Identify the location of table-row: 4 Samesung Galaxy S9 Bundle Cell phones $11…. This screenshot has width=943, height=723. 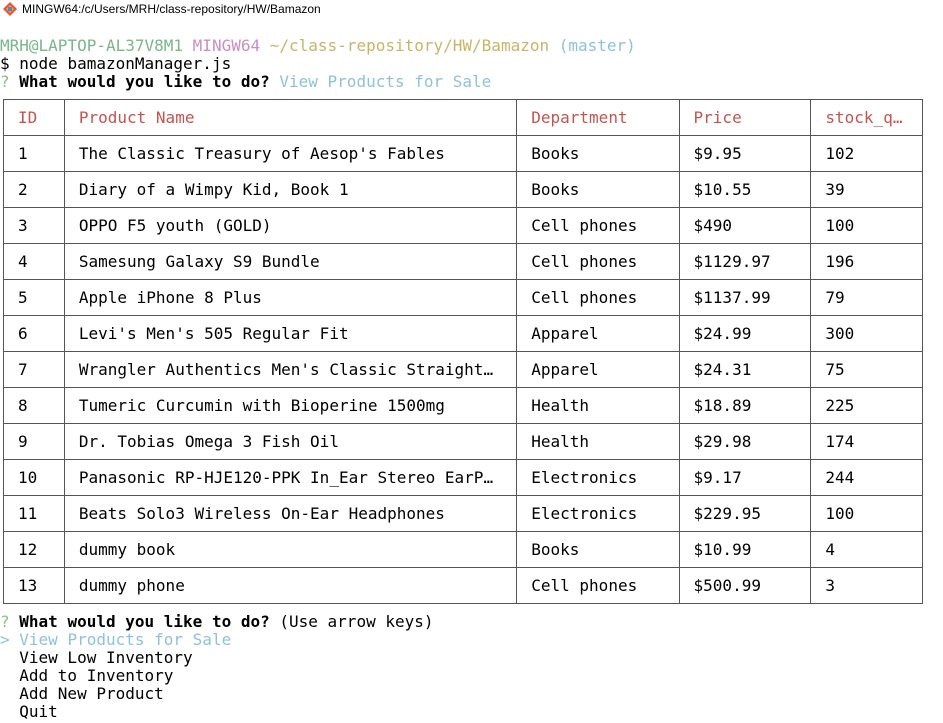
(463, 261).